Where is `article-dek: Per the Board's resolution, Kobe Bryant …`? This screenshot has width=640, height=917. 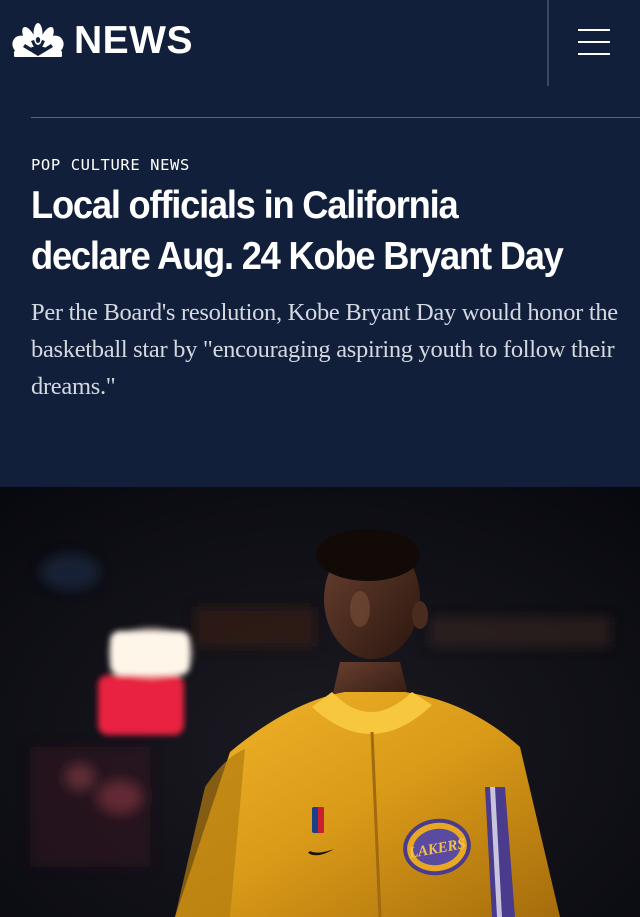 article-dek: Per the Board's resolution, Kobe Bryant … is located at coordinates (324, 349).